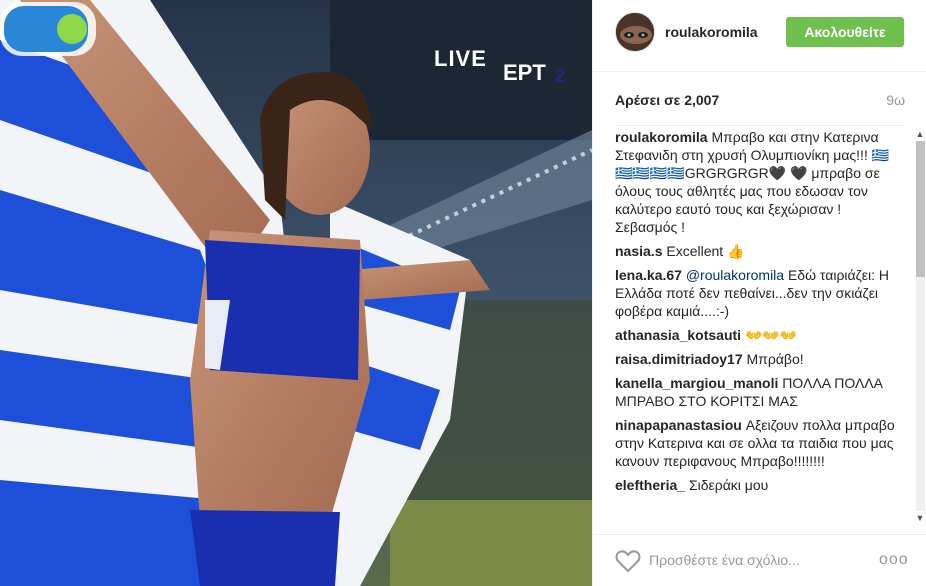 The image size is (926, 586). Describe the element at coordinates (678, 335) in the screenshot. I see `comment-username: athanasia_kotsauti` at that location.